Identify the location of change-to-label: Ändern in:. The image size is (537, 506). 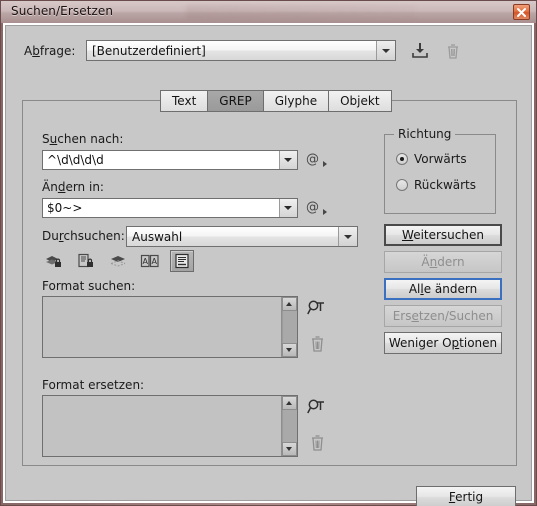
(73, 187).